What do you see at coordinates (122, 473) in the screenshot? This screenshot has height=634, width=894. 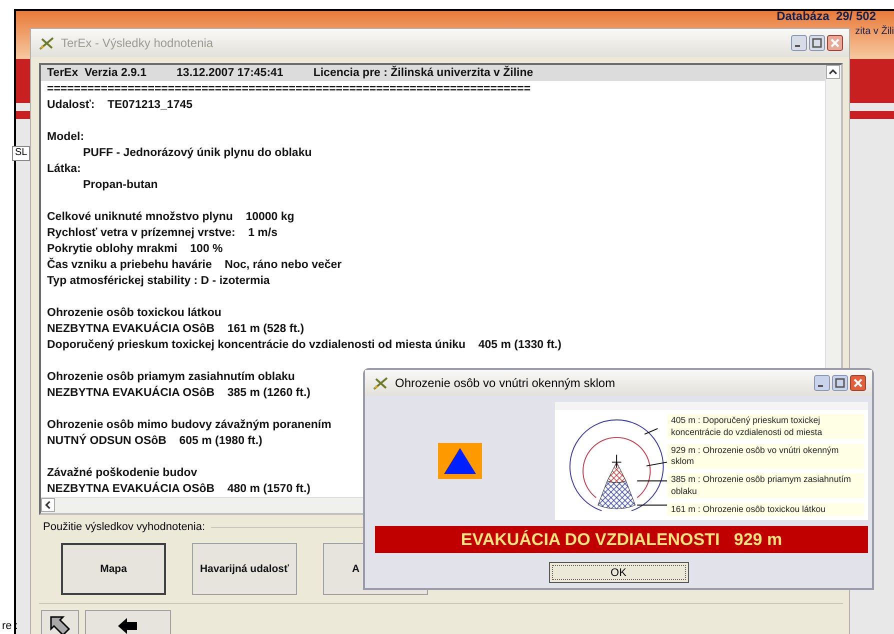 I see `report-line: Závažné poškodenie budov` at bounding box center [122, 473].